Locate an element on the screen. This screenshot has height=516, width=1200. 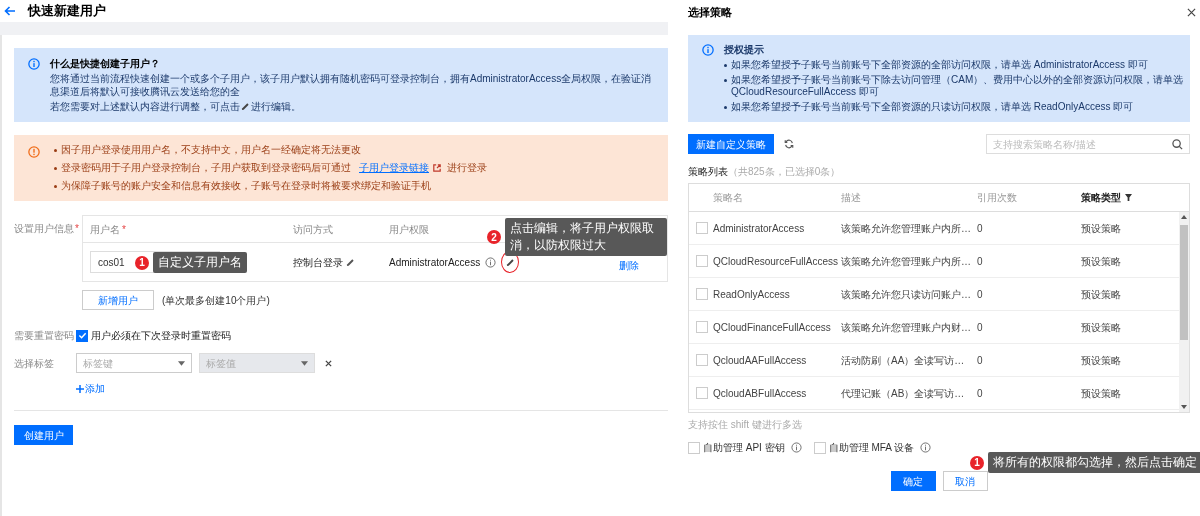
checkbox-label: 自助管理 API 密钥 is located at coordinates (744, 448).